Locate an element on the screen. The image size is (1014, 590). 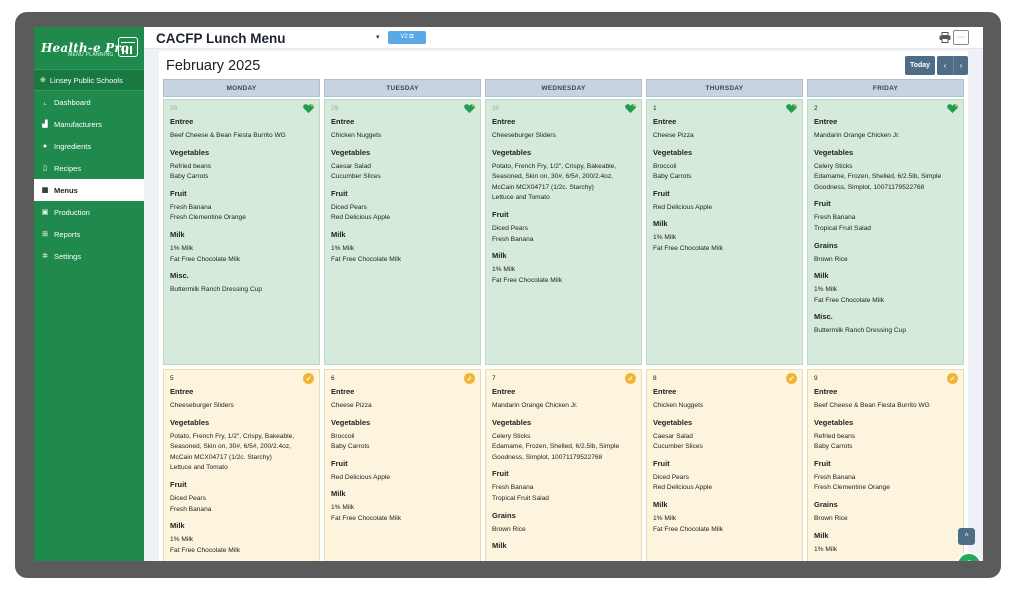
building-icon: ⊕ is located at coordinates (43, 80).